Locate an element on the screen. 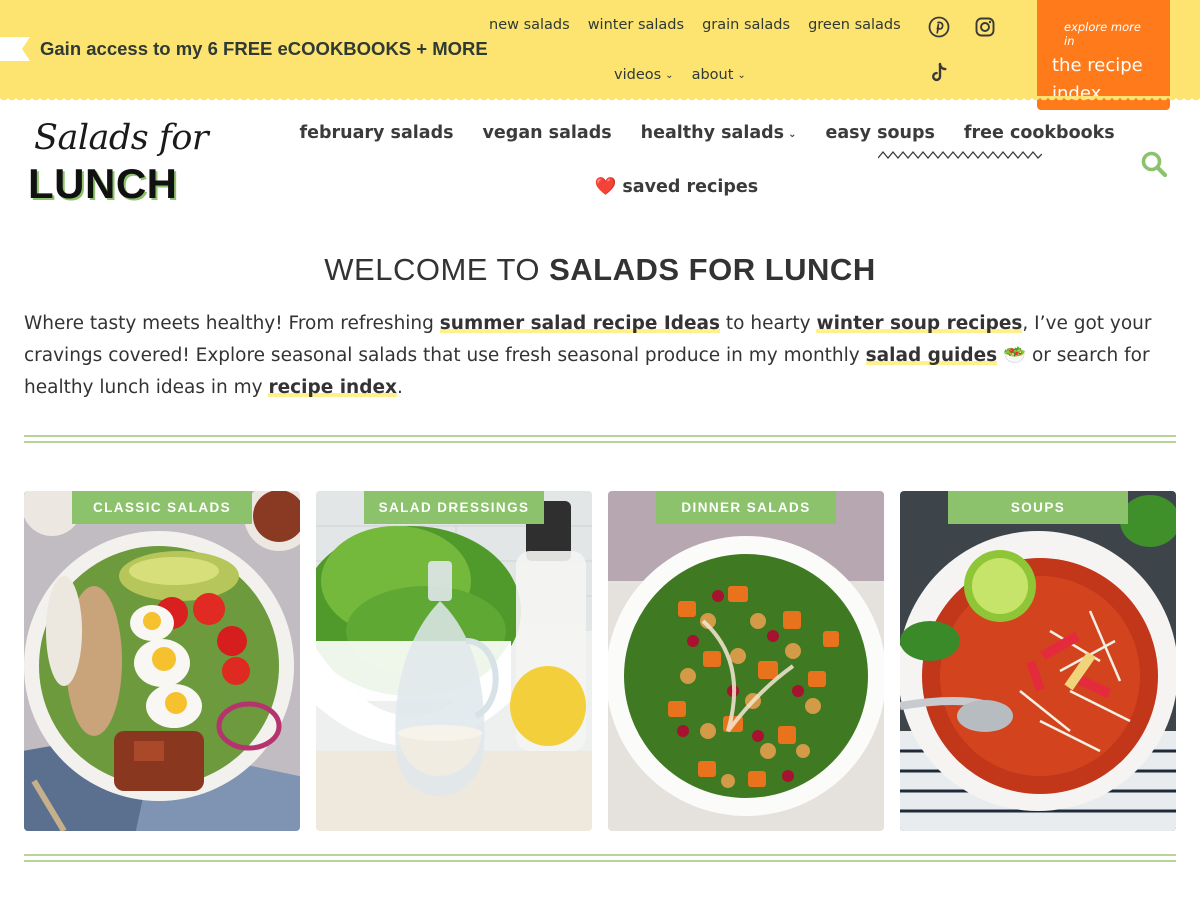  nav-link-videos-label: videos is located at coordinates (638, 75).